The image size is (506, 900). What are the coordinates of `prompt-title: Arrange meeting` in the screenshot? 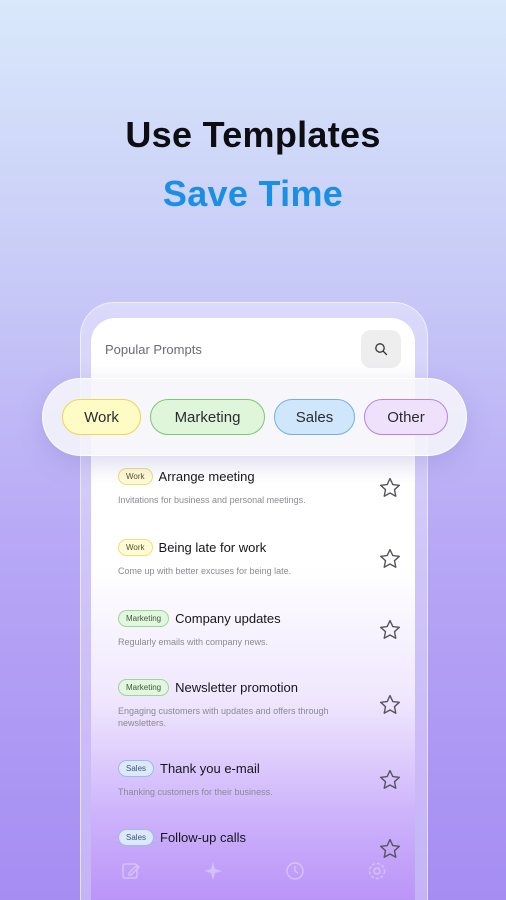 It's located at (206, 477).